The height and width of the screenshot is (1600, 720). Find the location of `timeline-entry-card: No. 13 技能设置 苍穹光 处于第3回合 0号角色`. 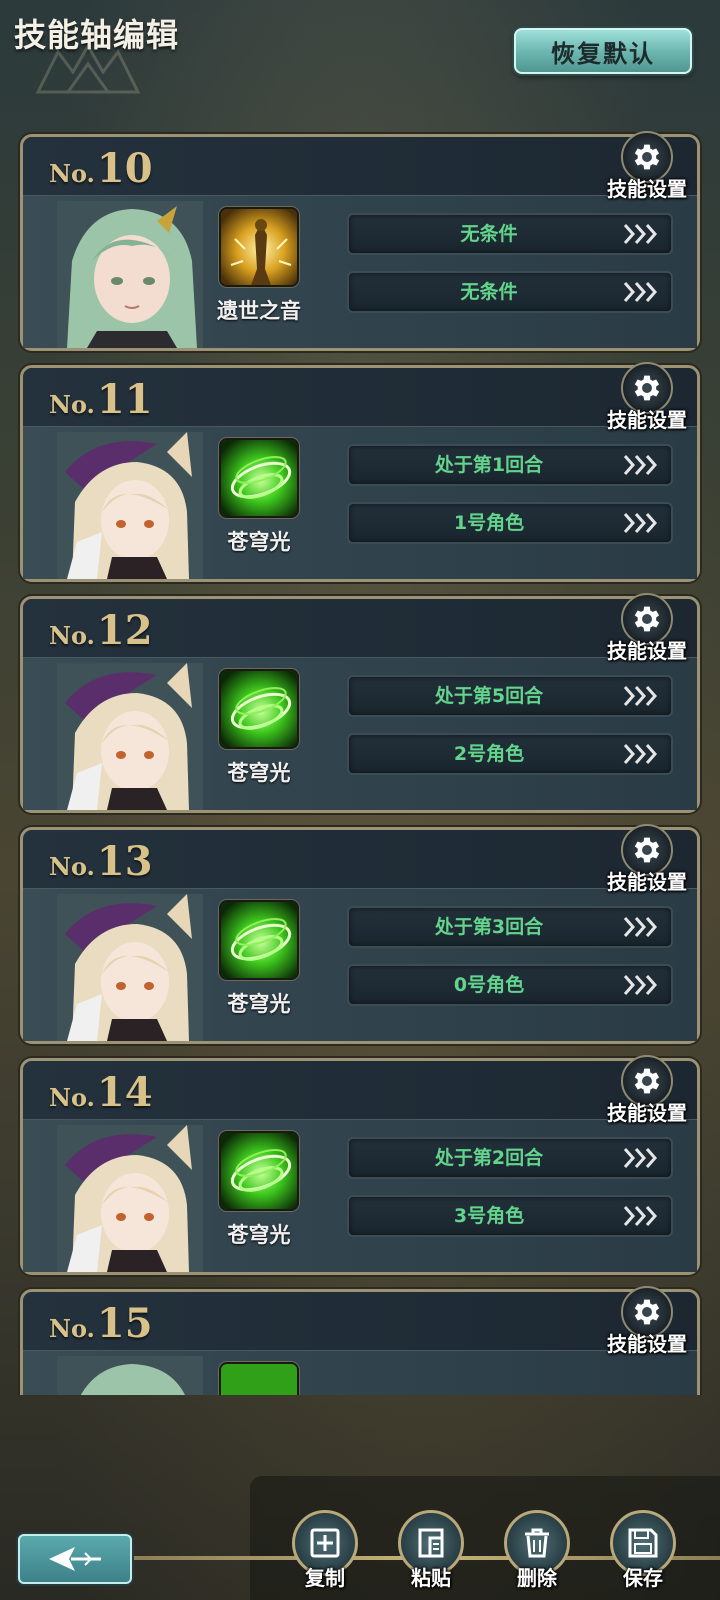

timeline-entry-card: No. 13 技能设置 苍穹光 处于第3回合 0号角色 is located at coordinates (360, 934).